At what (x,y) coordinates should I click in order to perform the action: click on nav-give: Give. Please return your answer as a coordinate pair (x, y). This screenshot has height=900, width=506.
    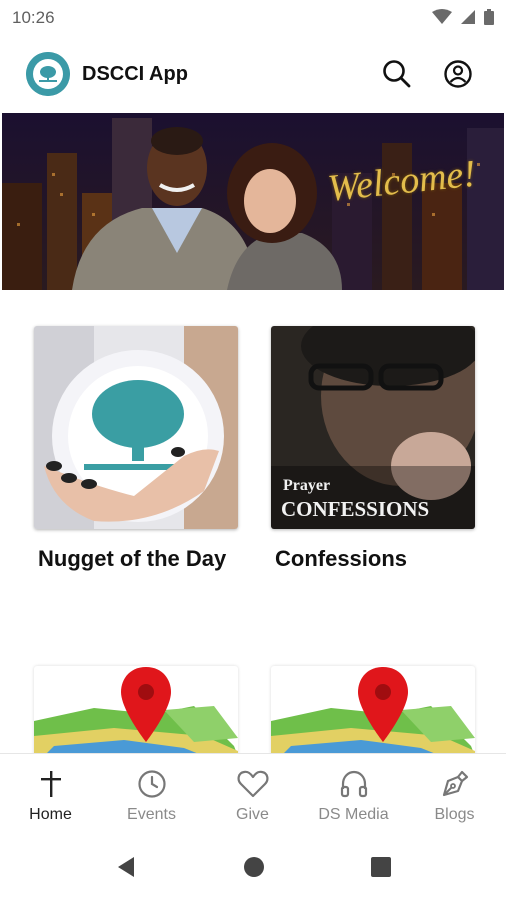
    Looking at the image, I should click on (252, 795).